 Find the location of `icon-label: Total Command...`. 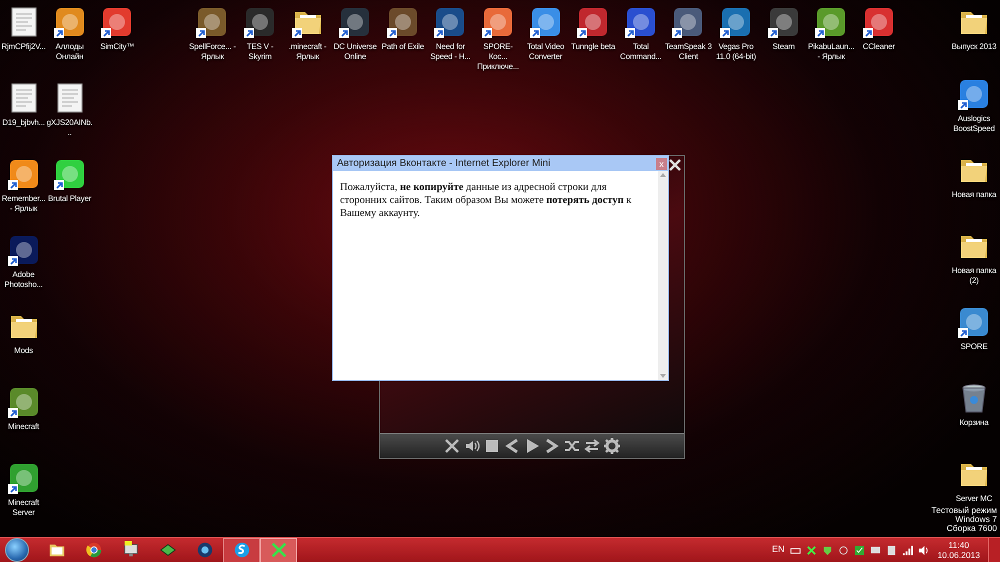

icon-label: Total Command... is located at coordinates (641, 52).